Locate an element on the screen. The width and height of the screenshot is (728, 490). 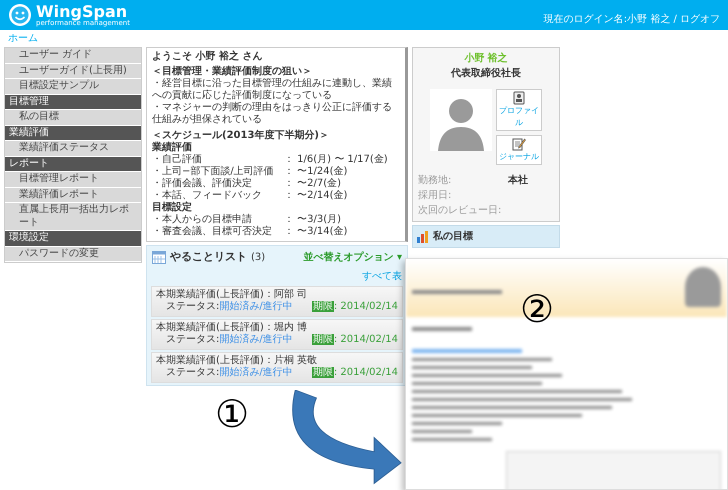
notice-text: ・経営目標に沿った目標管理の仕組みに連動し、業績への貢献に応じた評価制度になっている is located at coordinates (272, 90).